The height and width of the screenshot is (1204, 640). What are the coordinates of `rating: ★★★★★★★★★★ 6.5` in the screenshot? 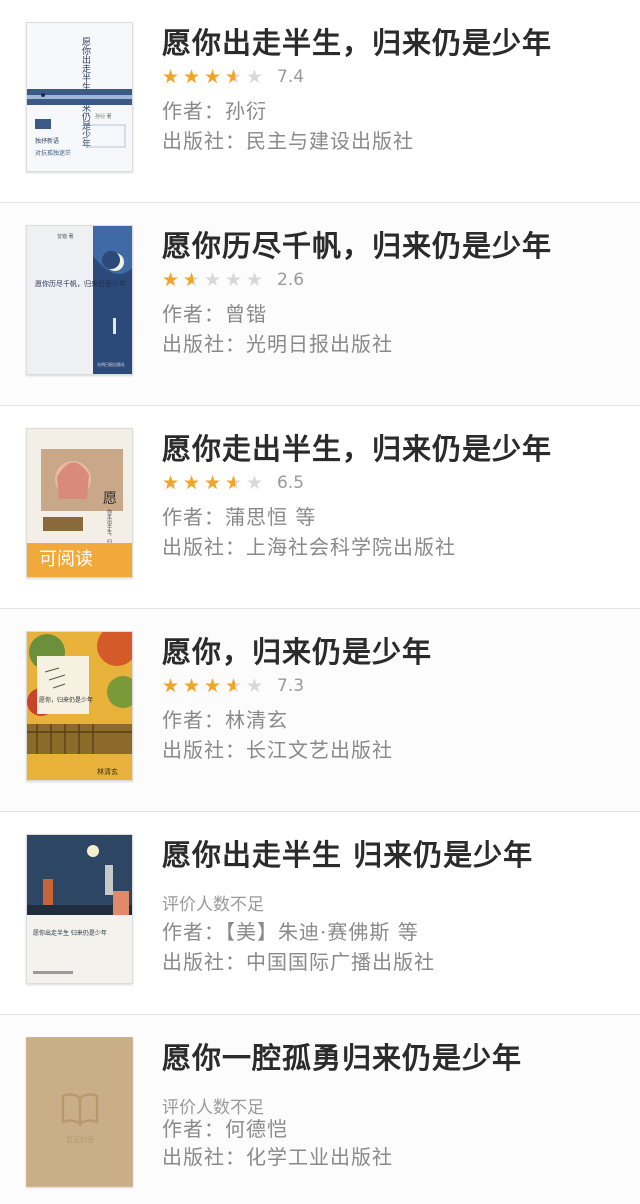 It's located at (233, 483).